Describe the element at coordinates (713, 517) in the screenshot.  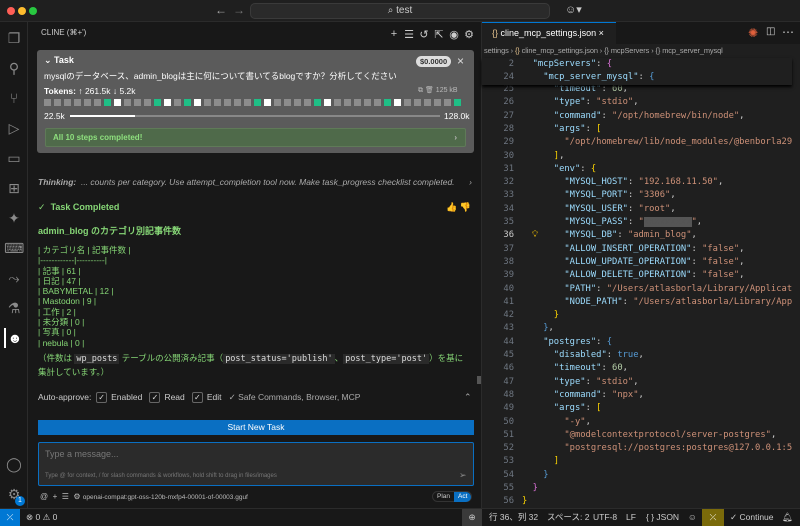
I see `no-sync-icon: ⤫` at that location.